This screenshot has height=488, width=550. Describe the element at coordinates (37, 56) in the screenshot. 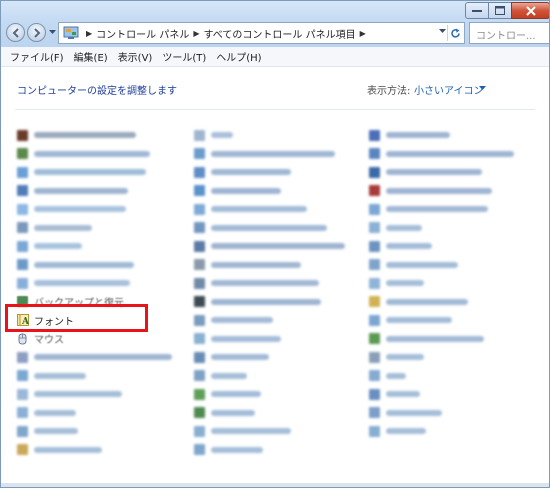

I see `menu-file: ファイル(F)` at that location.